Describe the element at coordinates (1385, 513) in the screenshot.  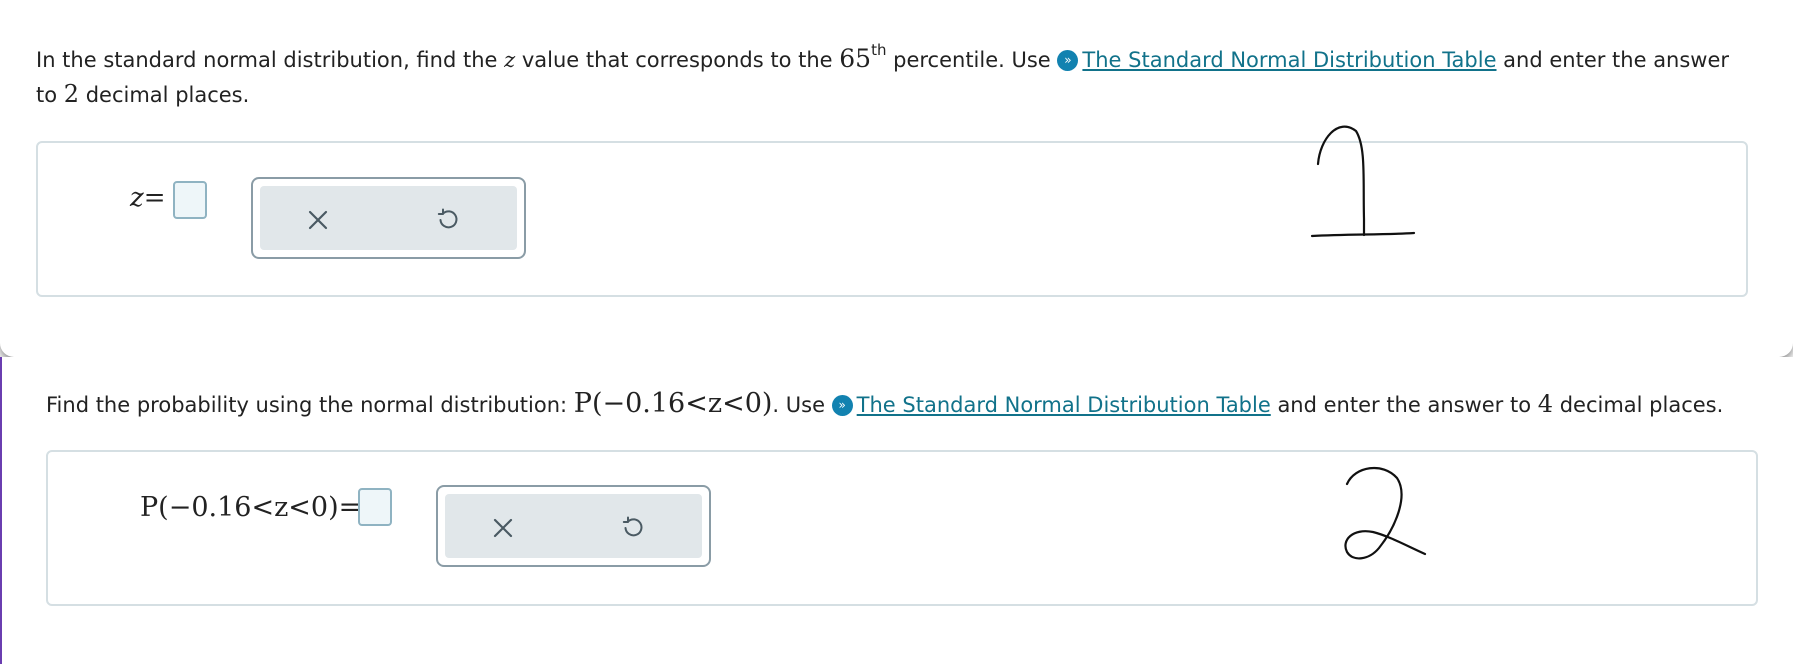
I see `handwritten-2-drawing` at that location.